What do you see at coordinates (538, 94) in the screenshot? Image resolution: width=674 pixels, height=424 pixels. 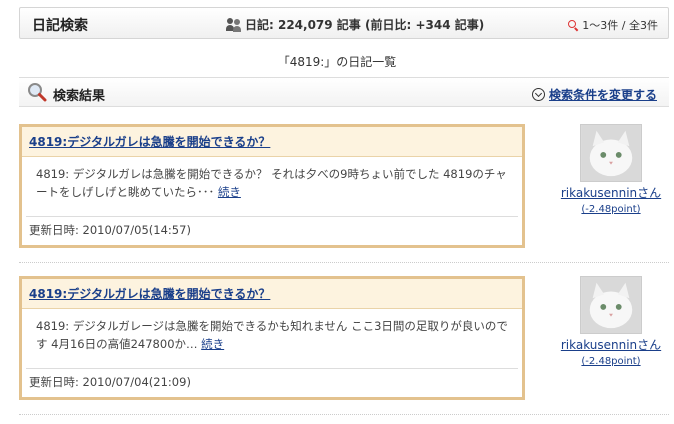 I see `chevron-down-icon` at bounding box center [538, 94].